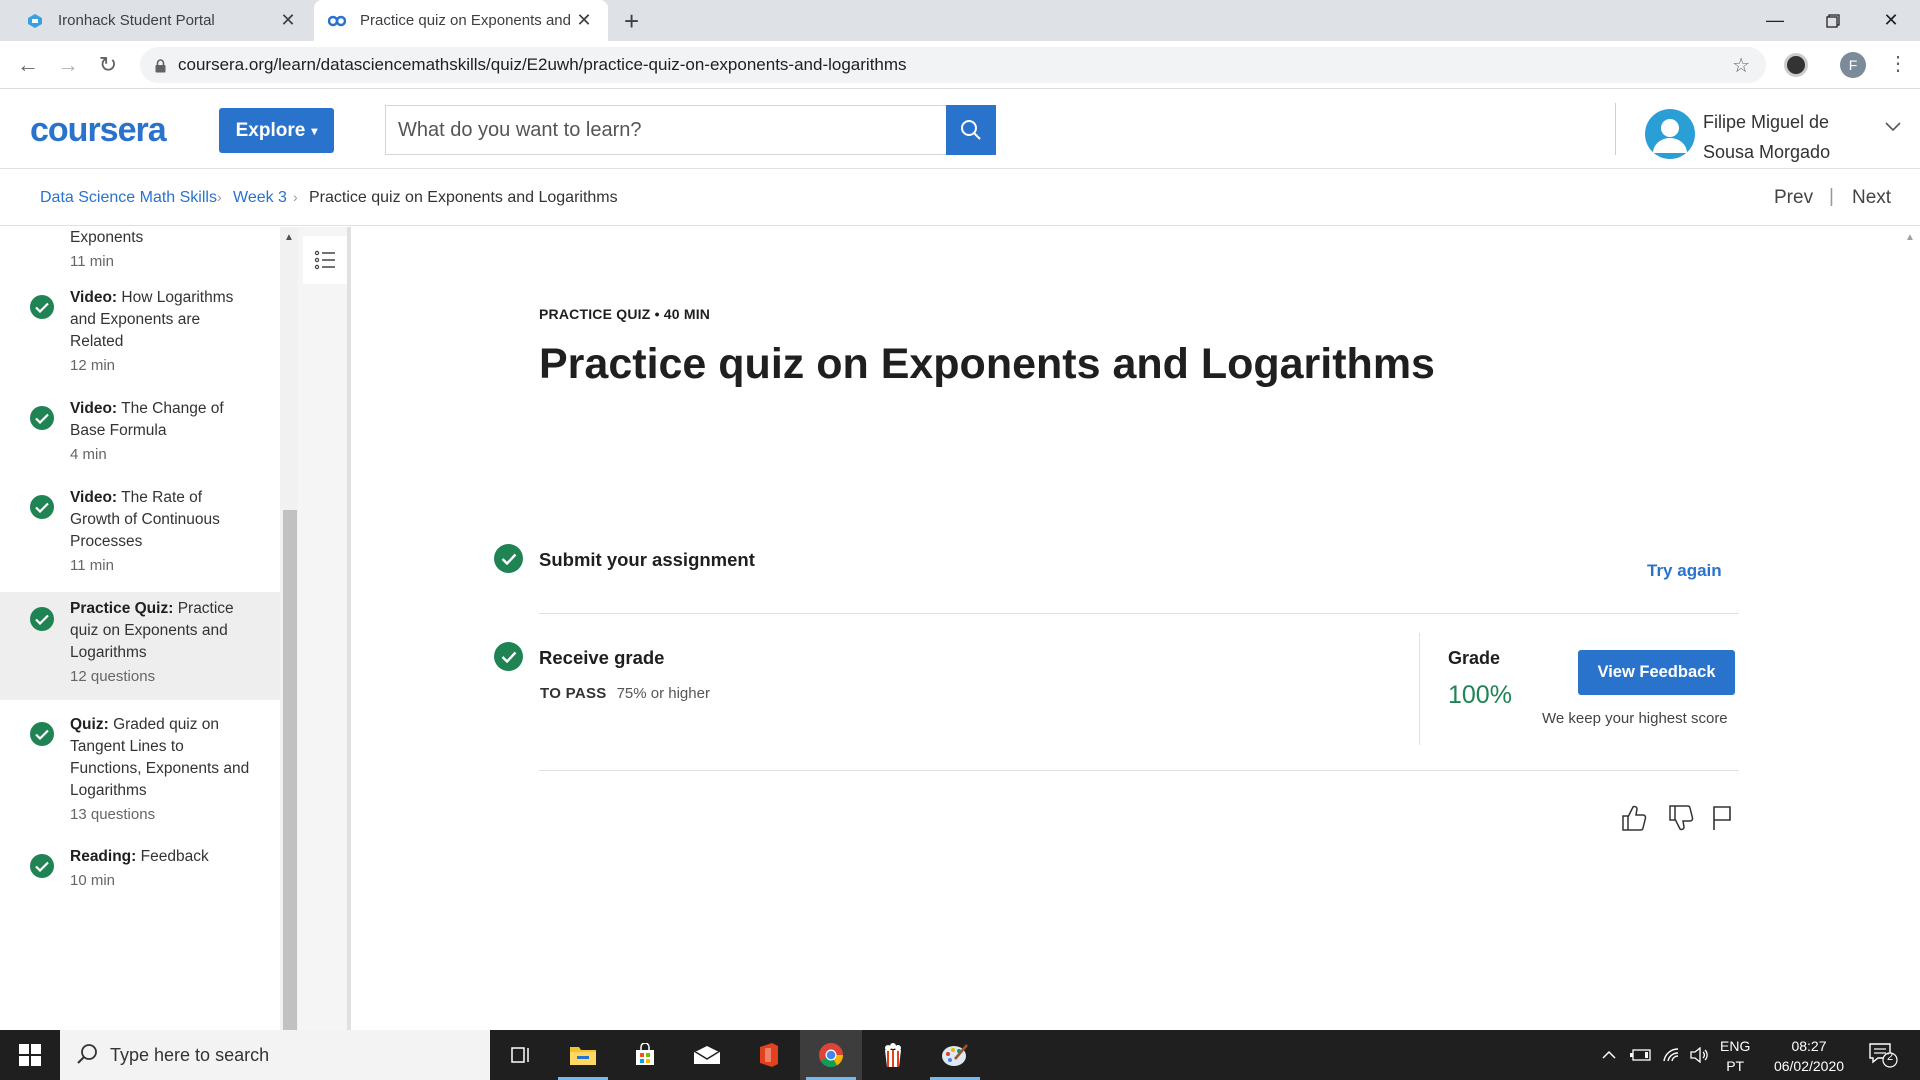  Describe the element at coordinates (275, 1055) in the screenshot. I see `taskbar-search-input: Type here to search` at that location.